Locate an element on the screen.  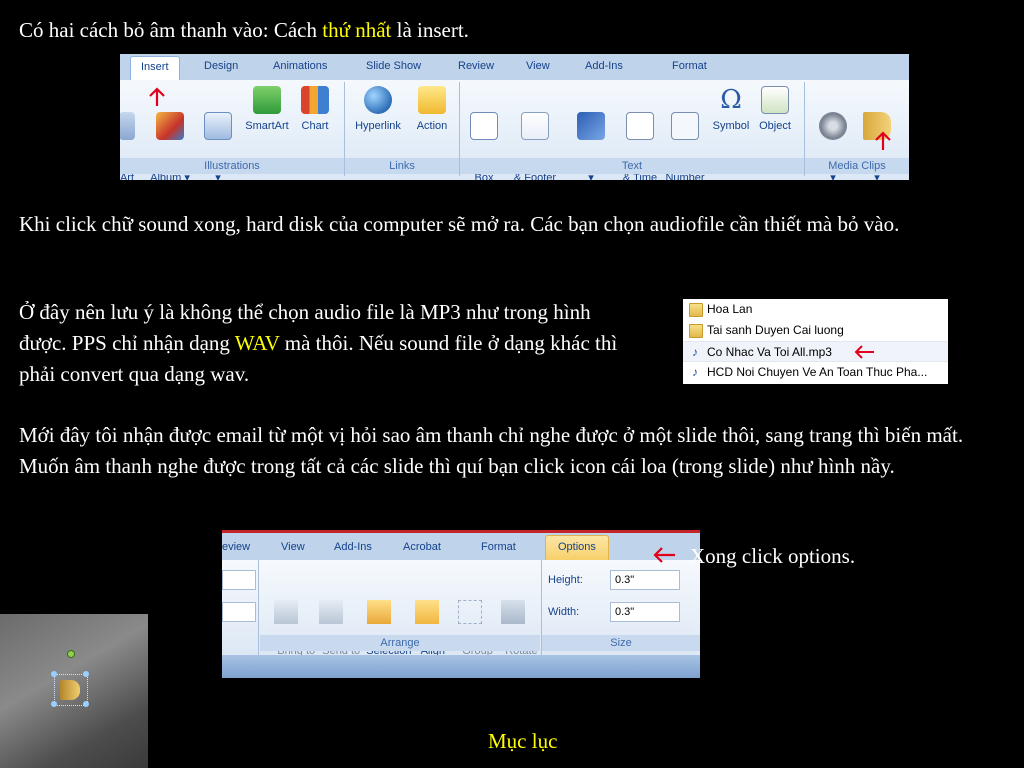
hyperlink-button: Hyperlink is located at coordinates (378, 107).